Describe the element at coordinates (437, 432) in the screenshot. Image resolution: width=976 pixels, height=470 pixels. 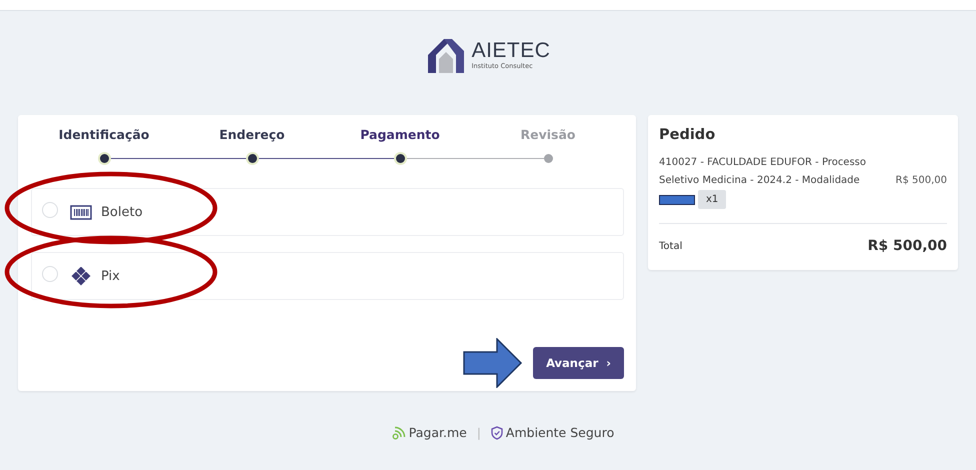
I see `provider-label: Pagar.me` at that location.